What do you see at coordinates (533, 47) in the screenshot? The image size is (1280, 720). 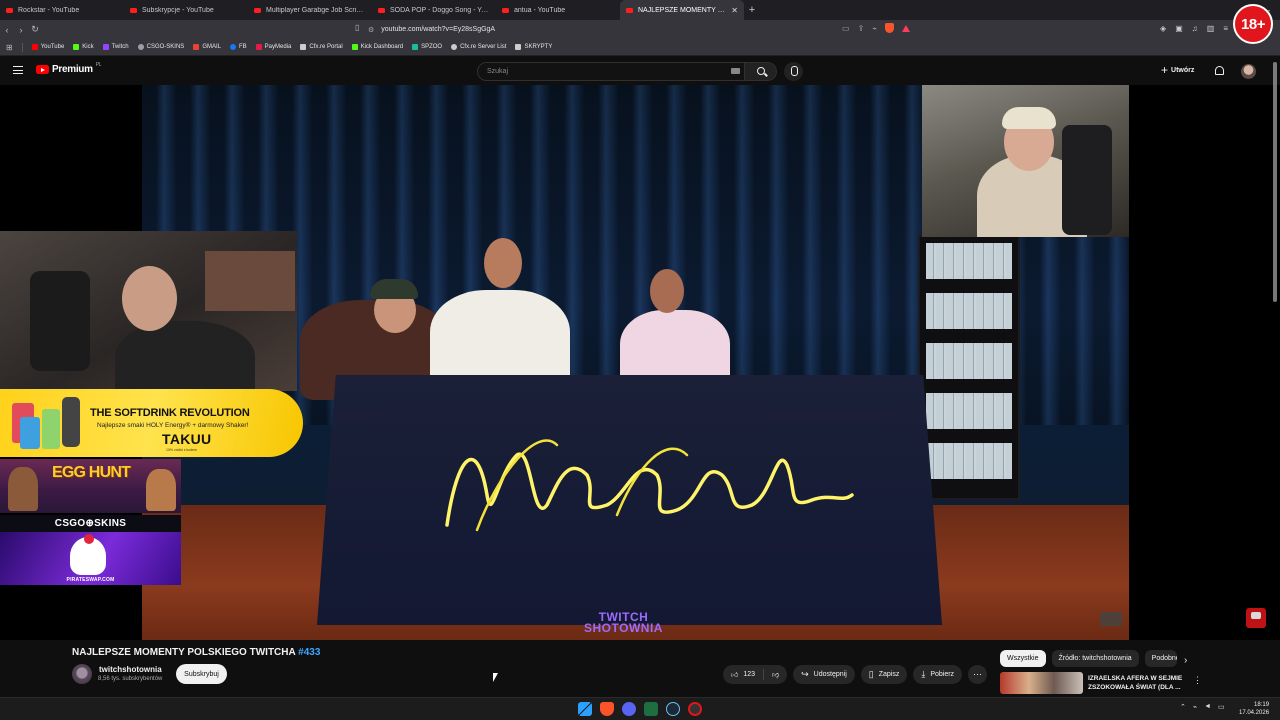 I see `bookmark-item: SKRYPTY` at bounding box center [533, 47].